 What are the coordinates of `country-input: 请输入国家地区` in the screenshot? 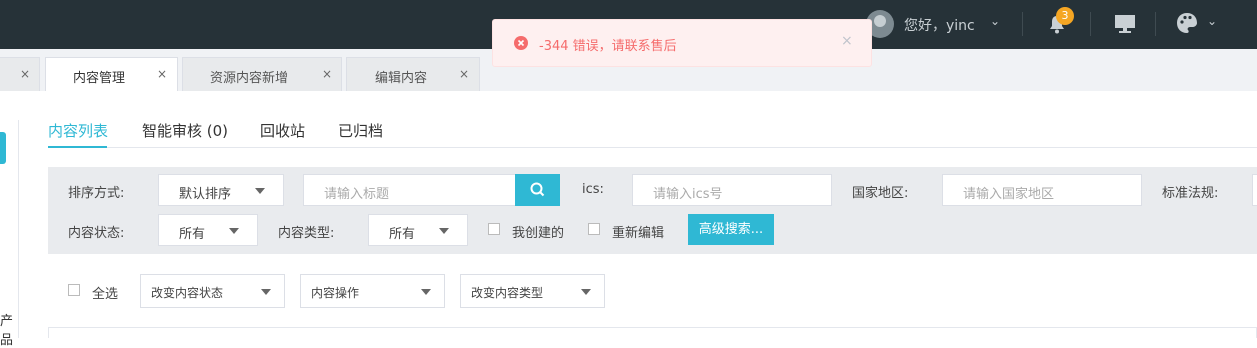 It's located at (1042, 190).